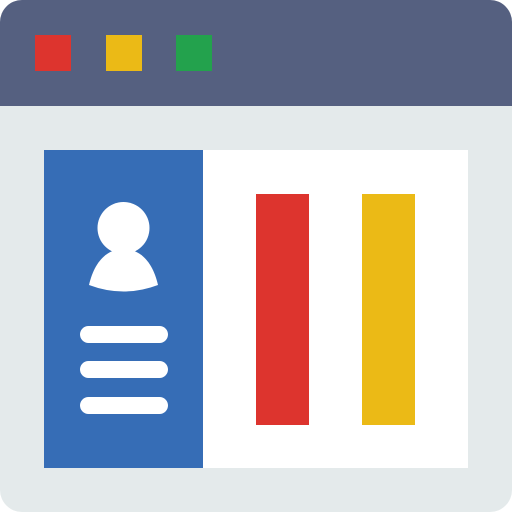  What do you see at coordinates (388, 309) in the screenshot?
I see `bar-yellow` at bounding box center [388, 309].